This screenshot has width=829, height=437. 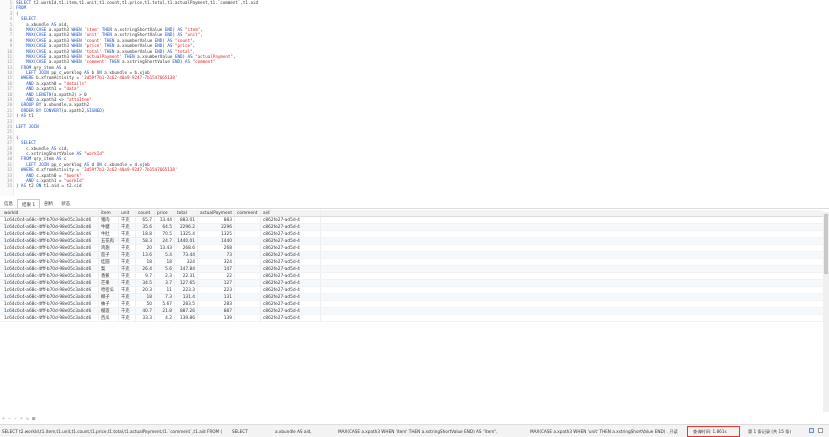 What do you see at coordinates (216, 269) in the screenshot?
I see `cell-actualPayment: 147` at bounding box center [216, 269].